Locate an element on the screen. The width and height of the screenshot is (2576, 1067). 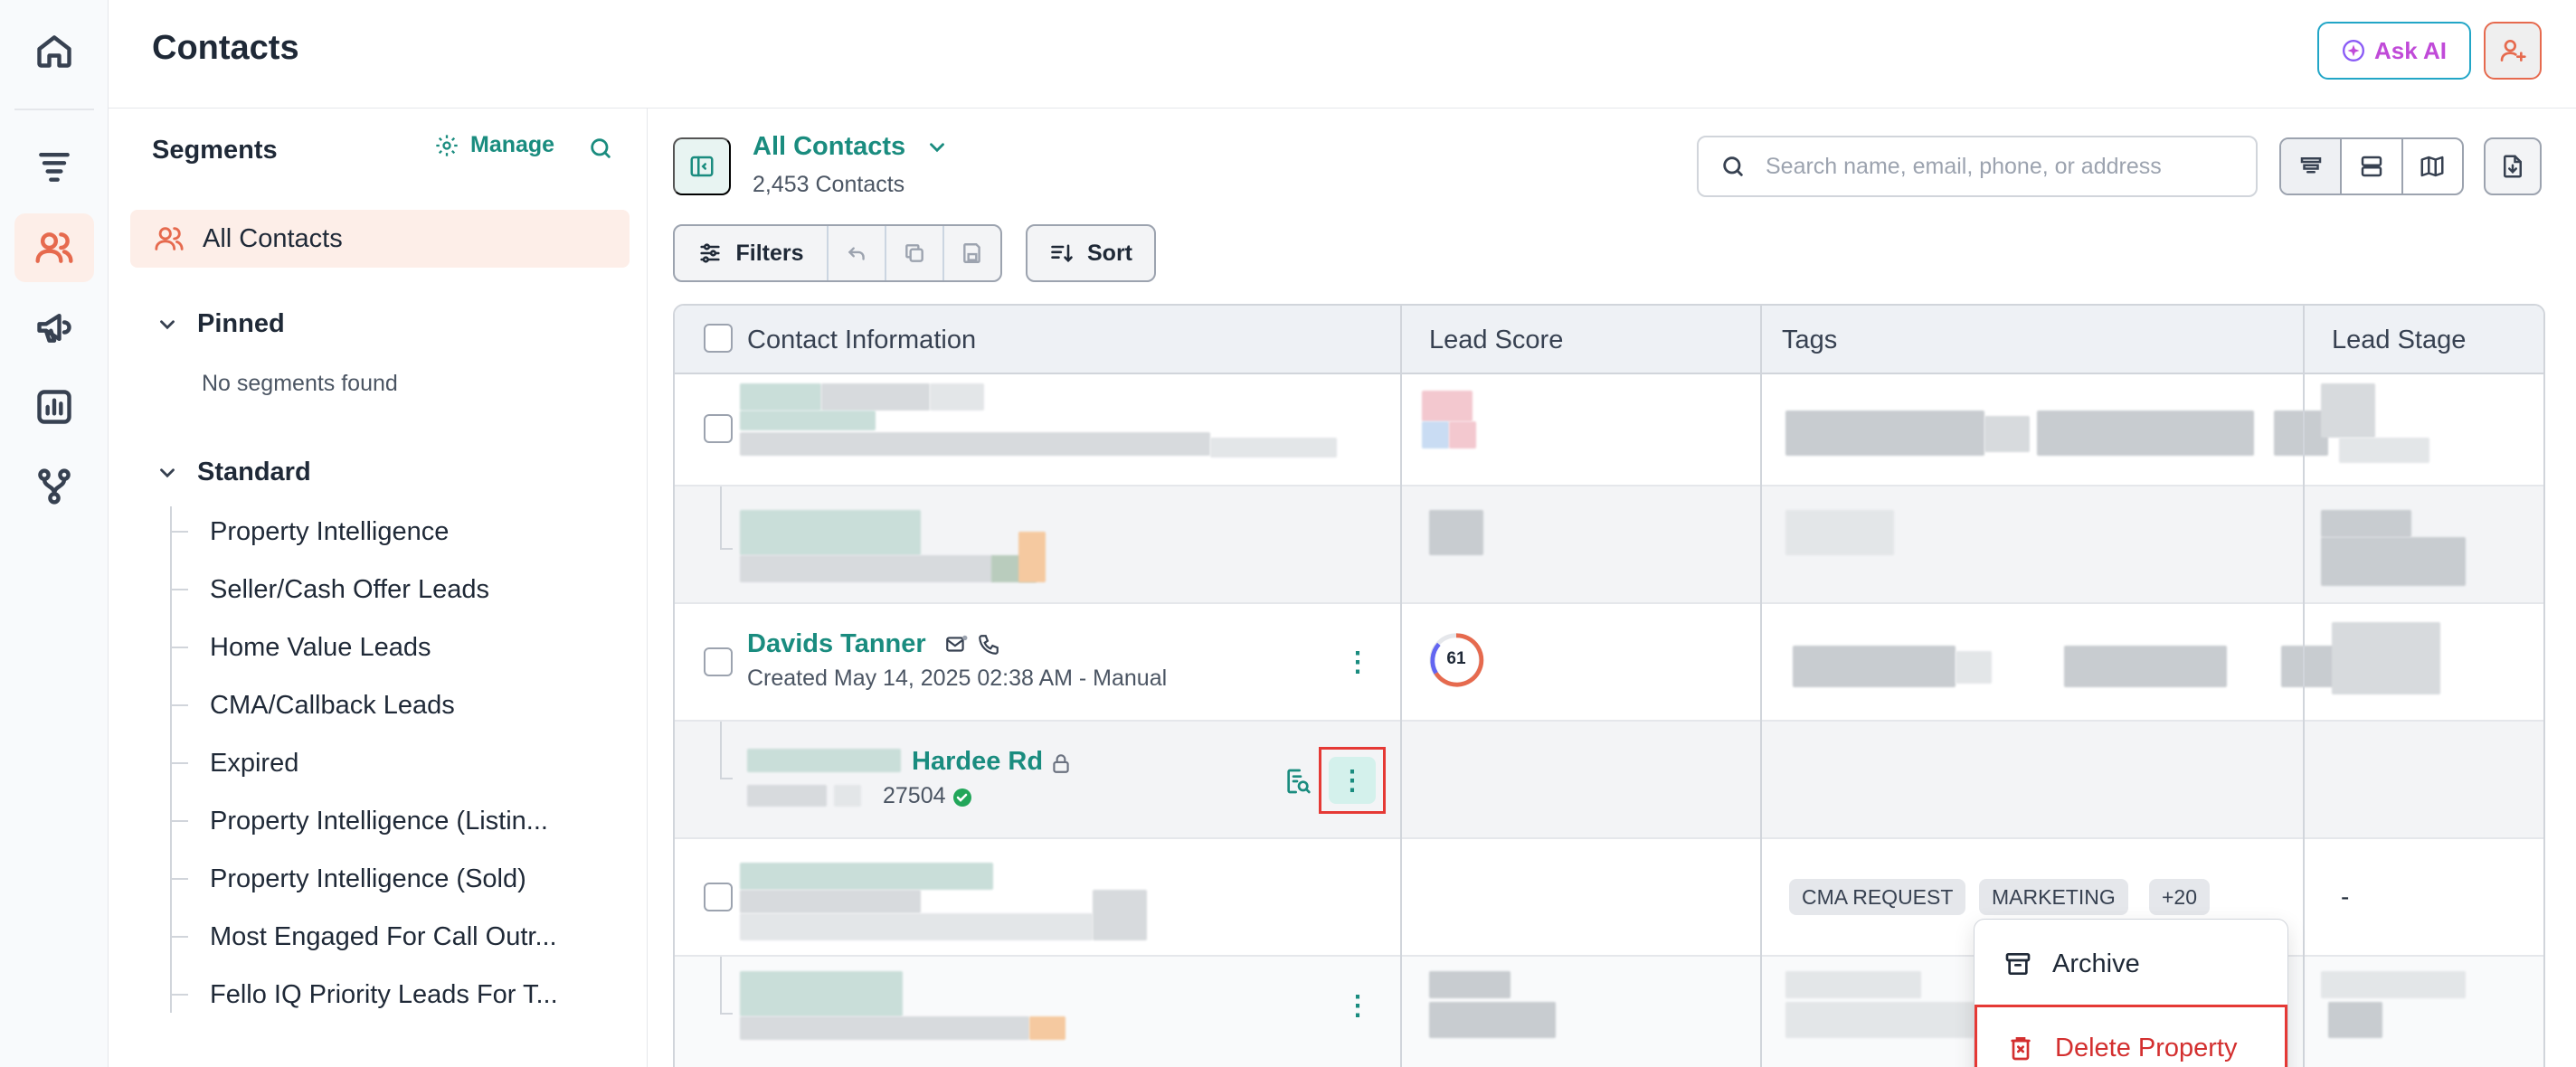
rows-icon is located at coordinates (2372, 166).